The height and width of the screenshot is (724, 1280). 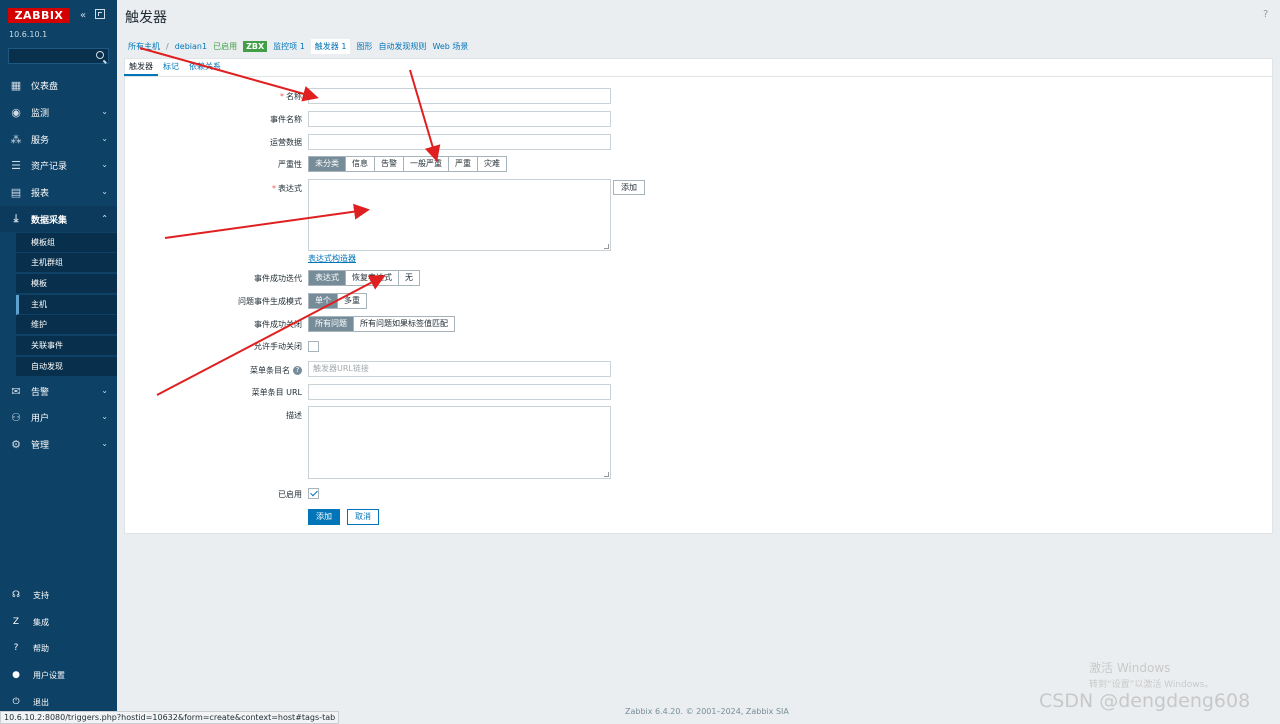 I want to click on ok-close-all: 所有问题, so click(x=331, y=324).